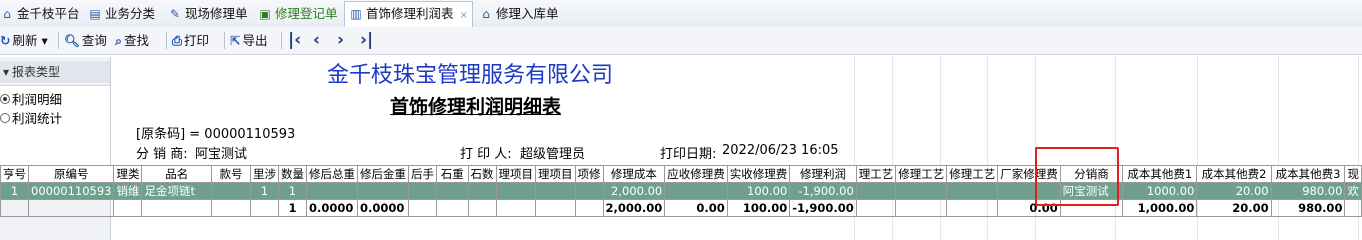  What do you see at coordinates (297, 14) in the screenshot?
I see `tab-repair-register: ▣ 修理登记单` at bounding box center [297, 14].